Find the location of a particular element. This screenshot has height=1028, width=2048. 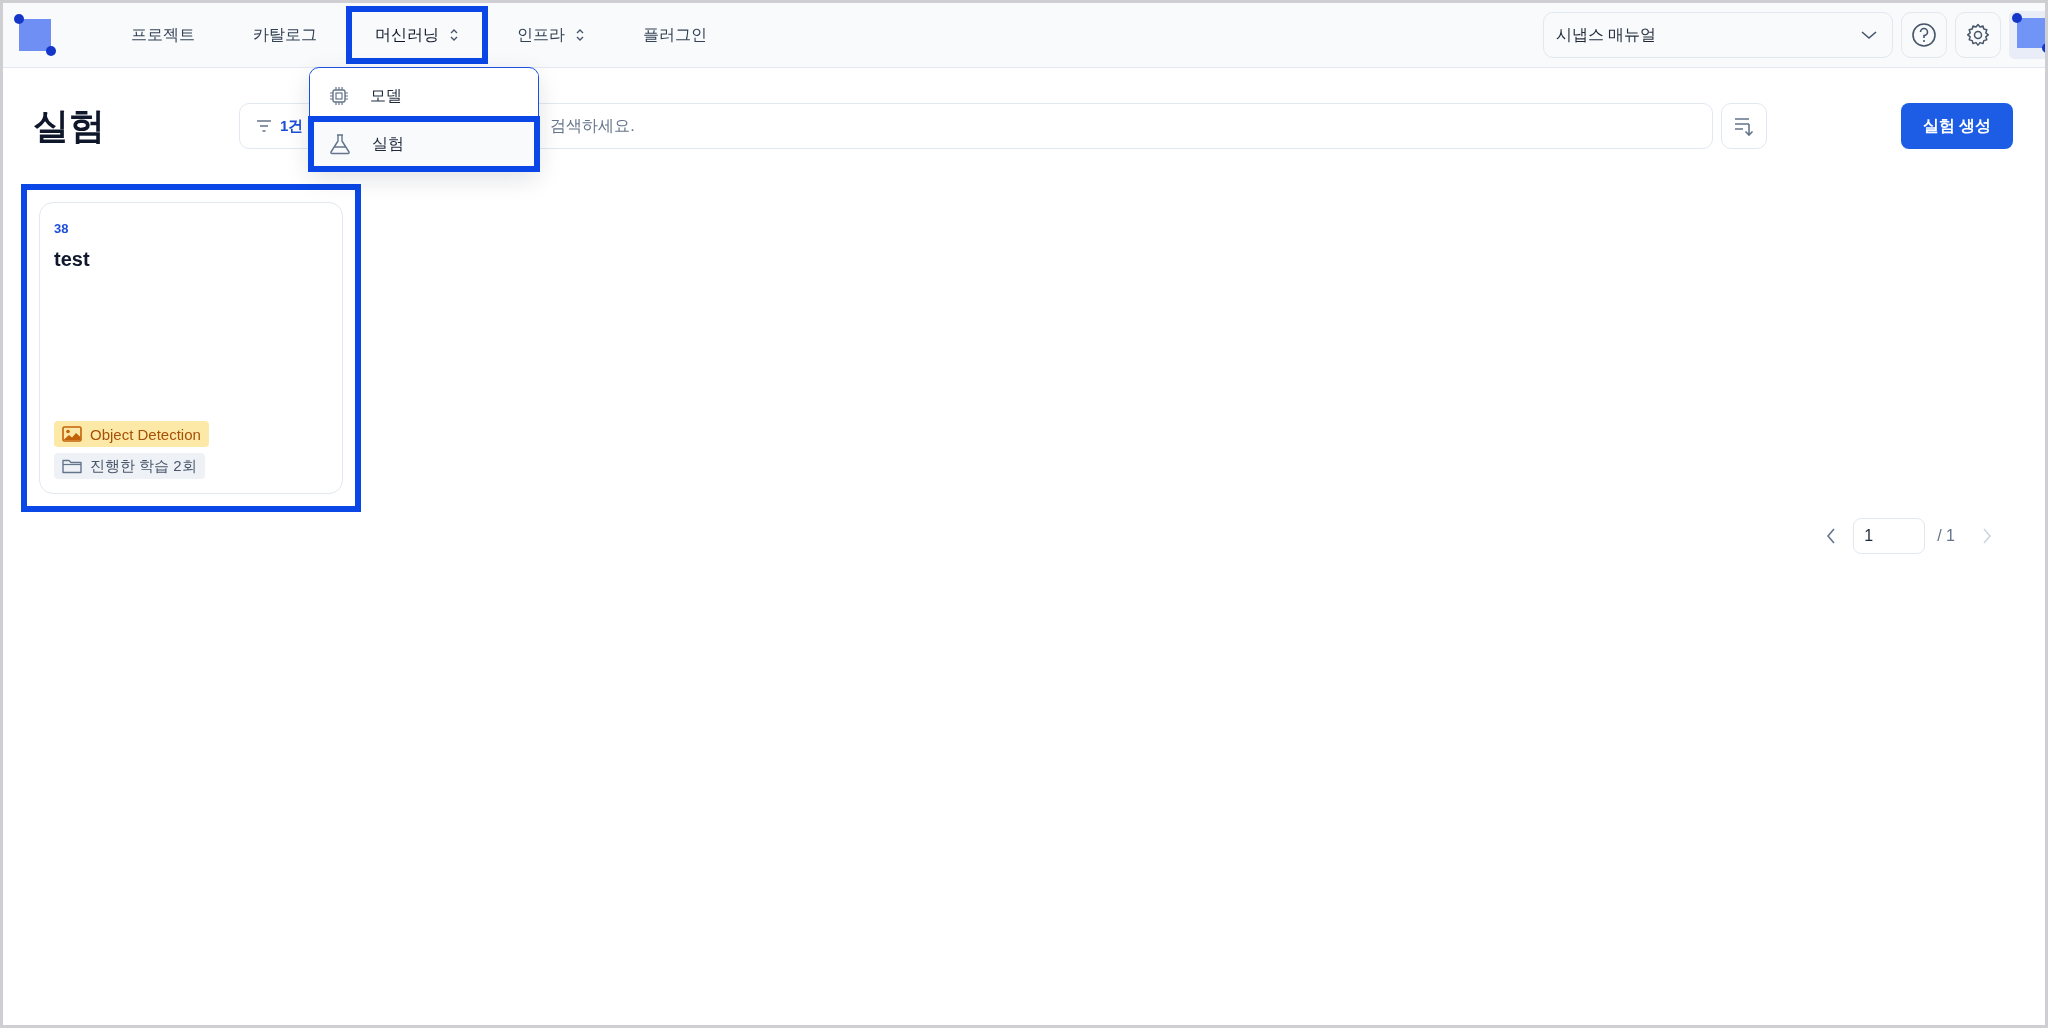

settings-button is located at coordinates (1978, 35).